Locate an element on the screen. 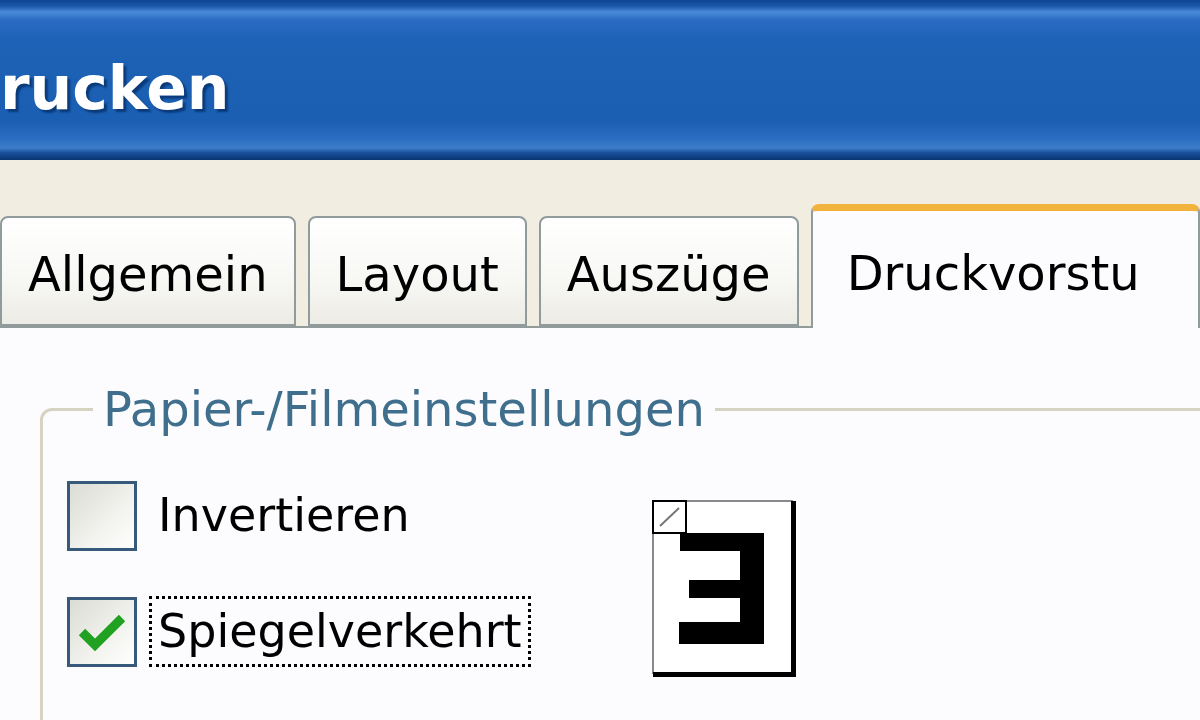 The width and height of the screenshot is (1200, 720). tab: Layout is located at coordinates (417, 271).